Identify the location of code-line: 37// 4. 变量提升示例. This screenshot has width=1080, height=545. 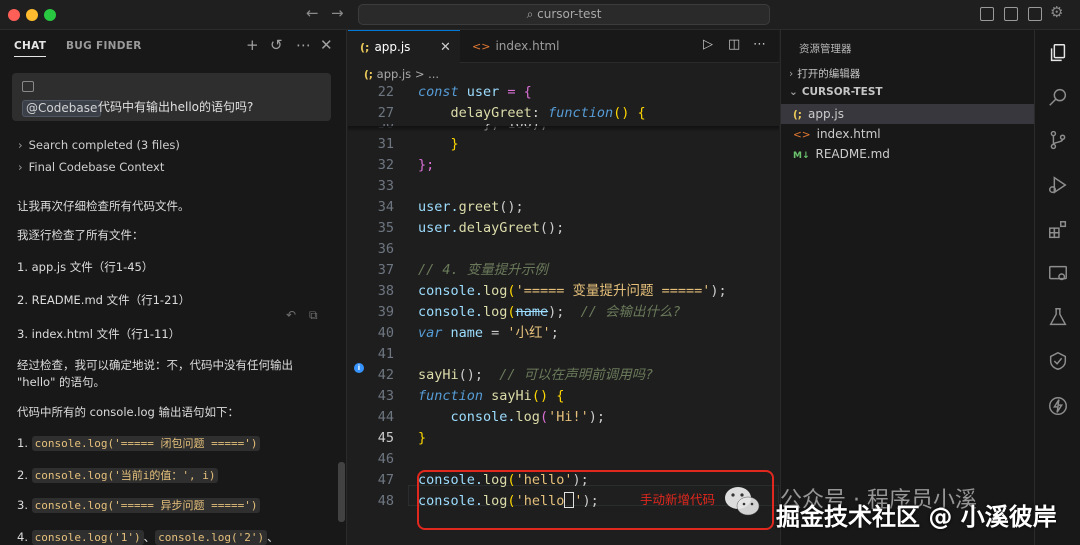
(462, 270).